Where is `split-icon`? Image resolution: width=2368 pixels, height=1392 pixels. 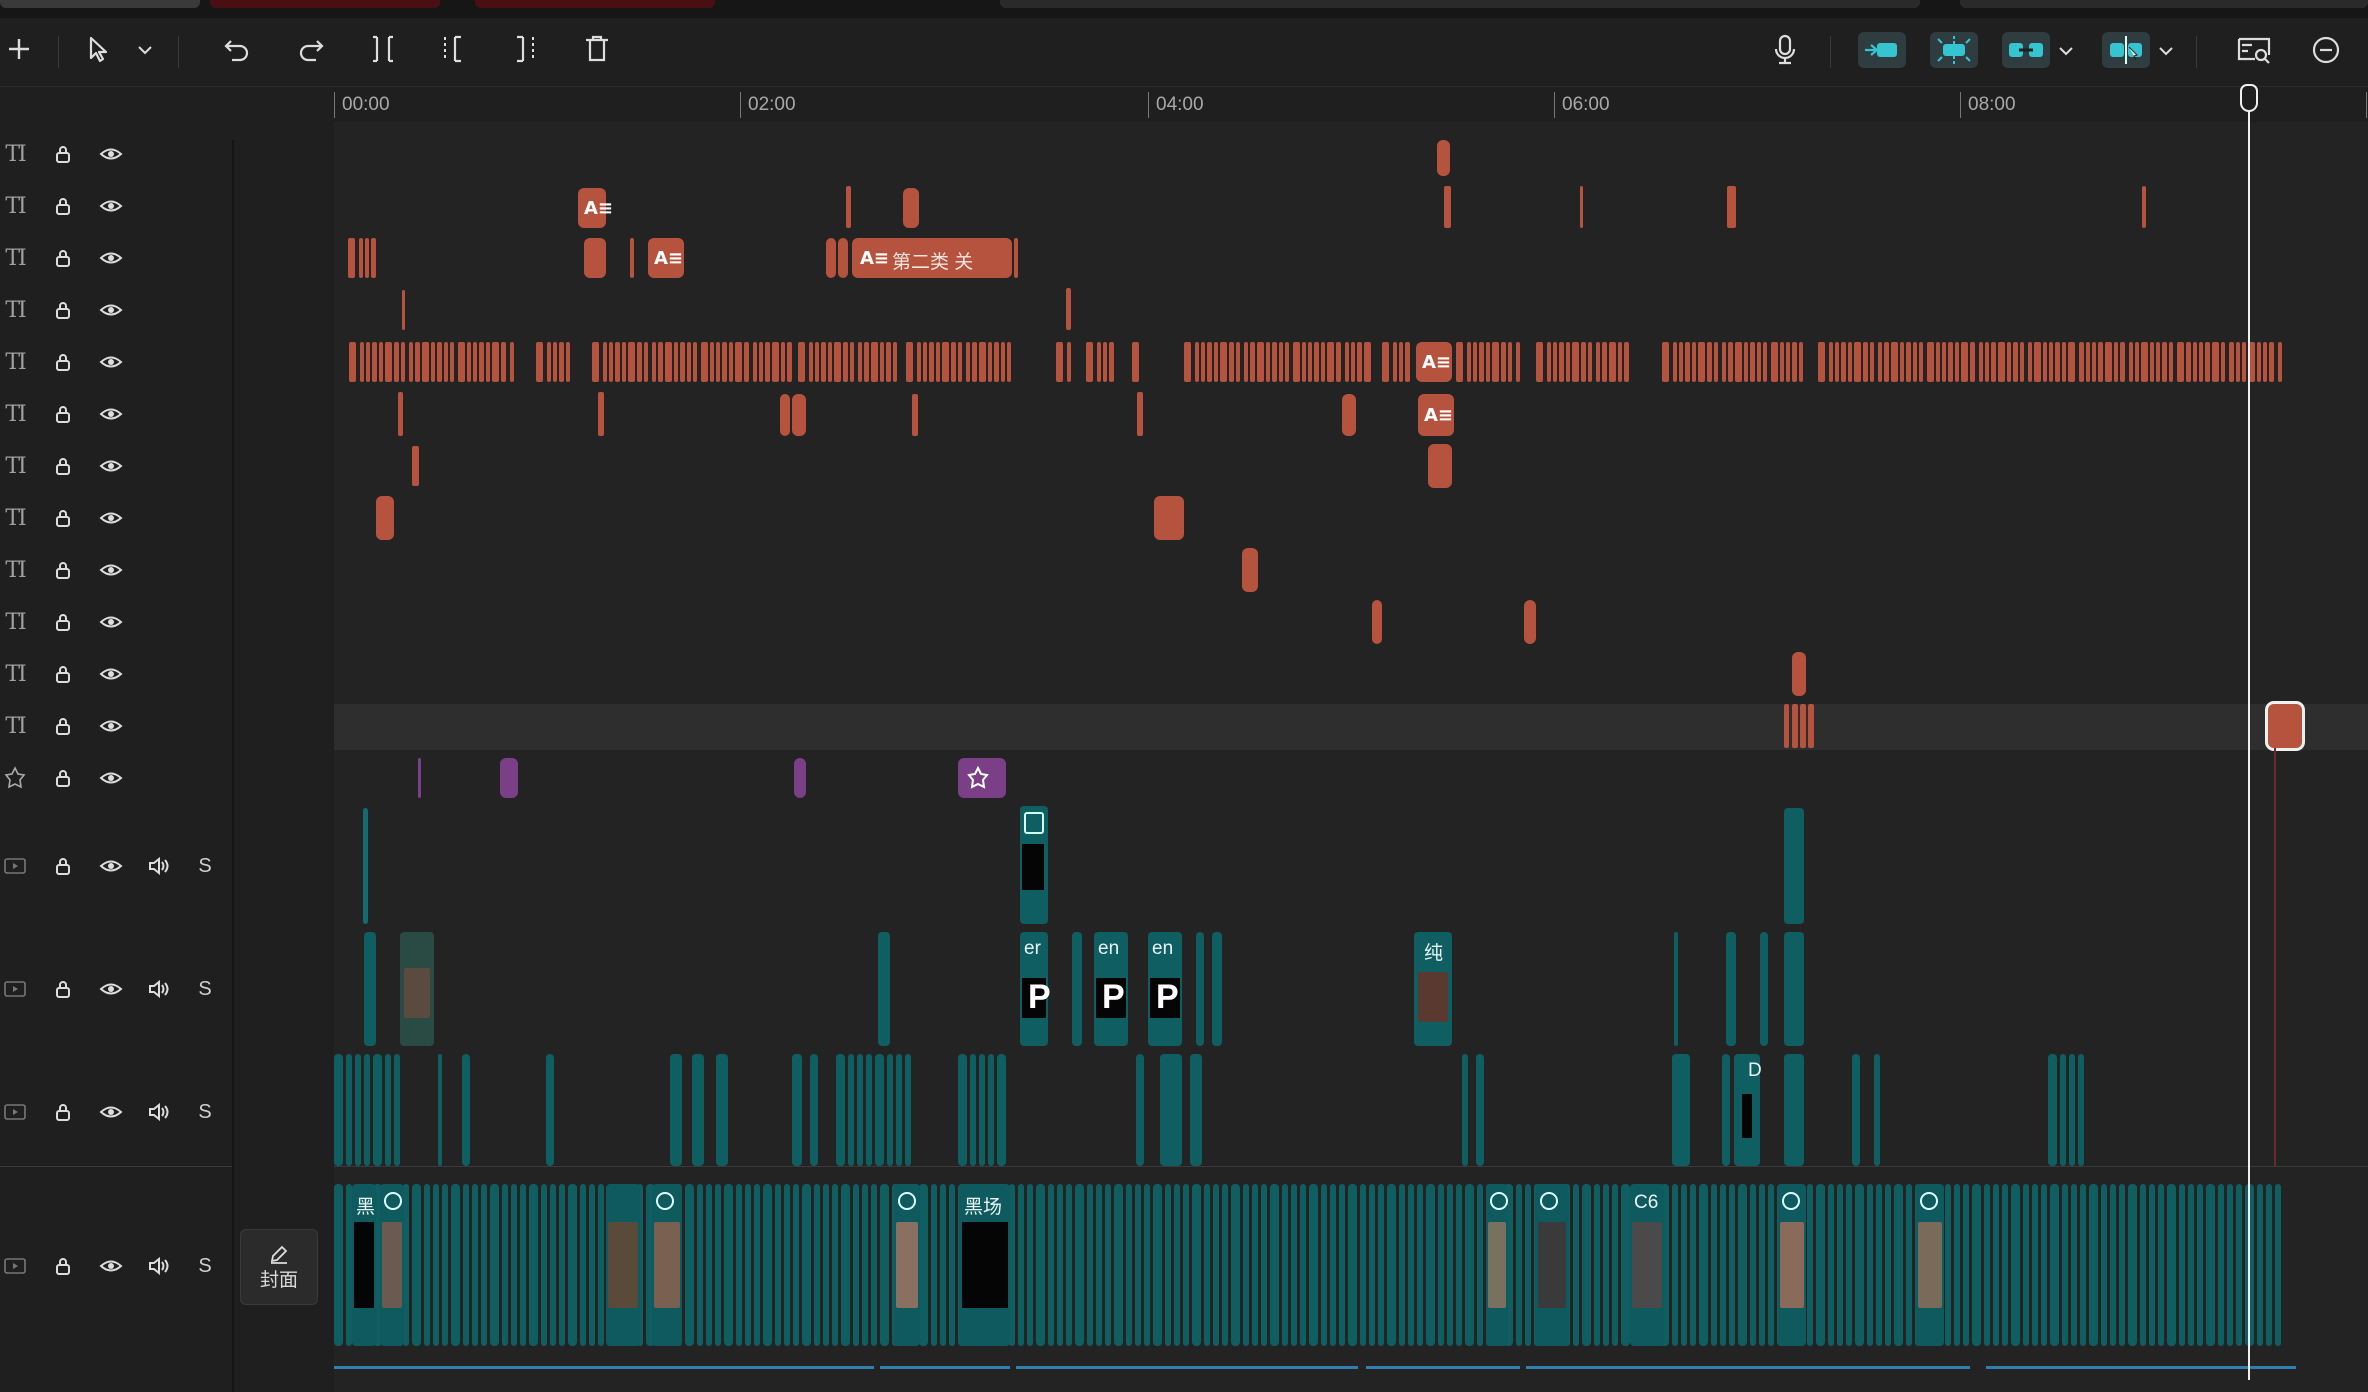
split-icon is located at coordinates (383, 49).